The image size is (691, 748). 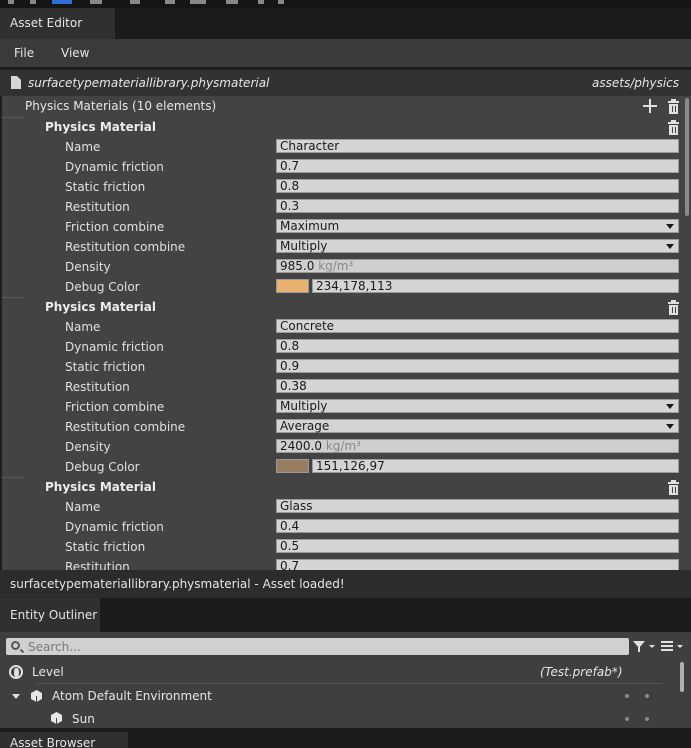 I want to click on document-icon, so click(x=16, y=82).